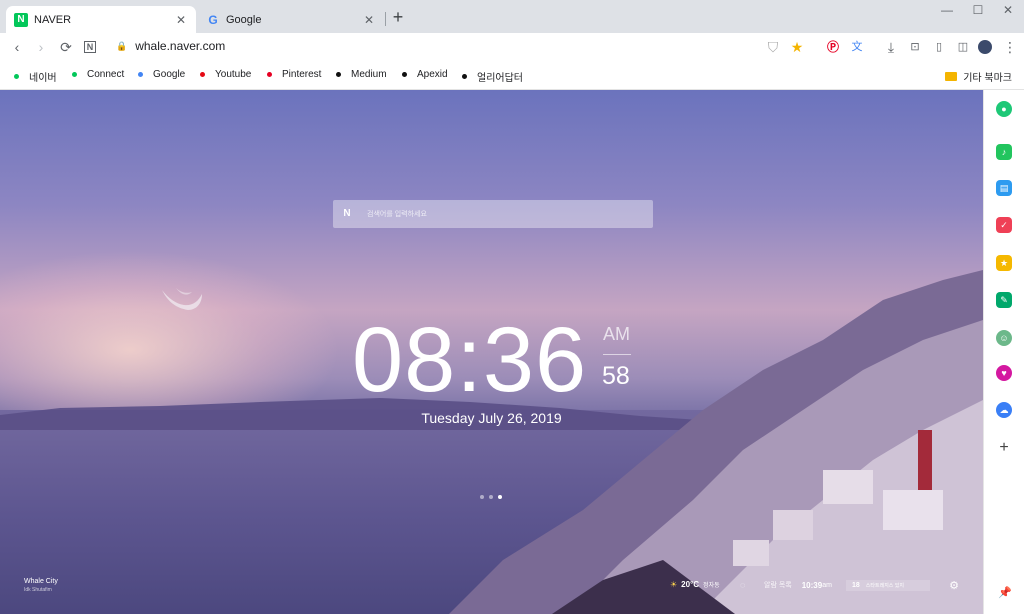  What do you see at coordinates (213, 19) in the screenshot?
I see `google-g-icon: G` at bounding box center [213, 19].